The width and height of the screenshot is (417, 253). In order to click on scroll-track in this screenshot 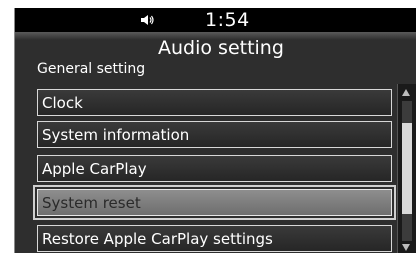, I will do `click(407, 171)`.